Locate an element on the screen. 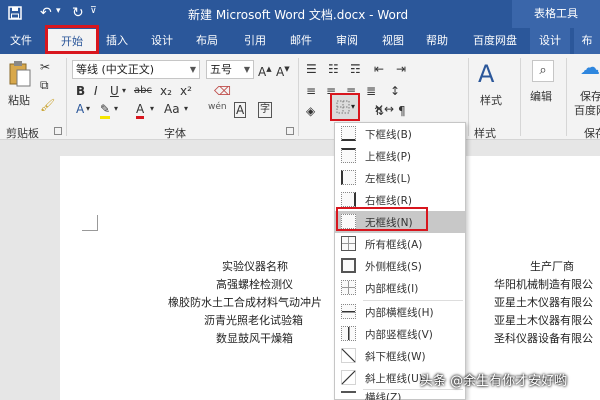 Image resolution: width=600 pixels, height=400 pixels. diagonal-up-border-icon is located at coordinates (348, 377).